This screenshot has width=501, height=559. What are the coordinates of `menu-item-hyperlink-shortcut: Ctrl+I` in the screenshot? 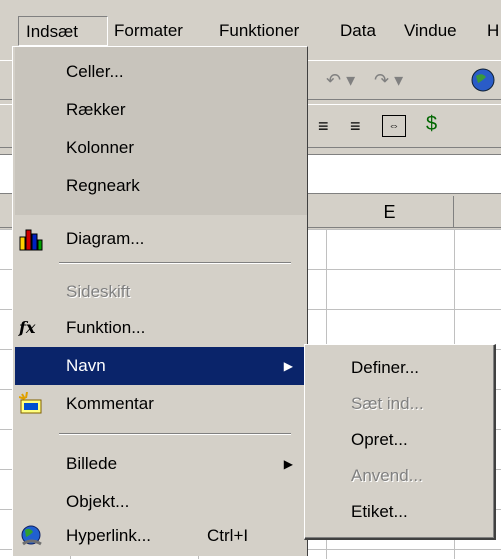 It's located at (228, 535).